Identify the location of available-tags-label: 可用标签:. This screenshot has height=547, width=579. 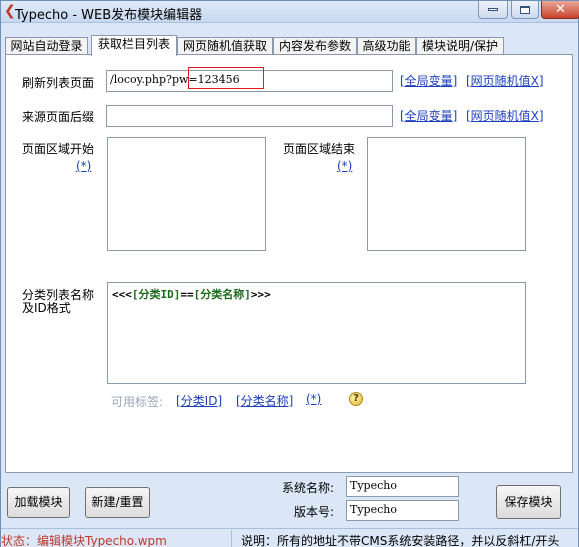
(137, 402).